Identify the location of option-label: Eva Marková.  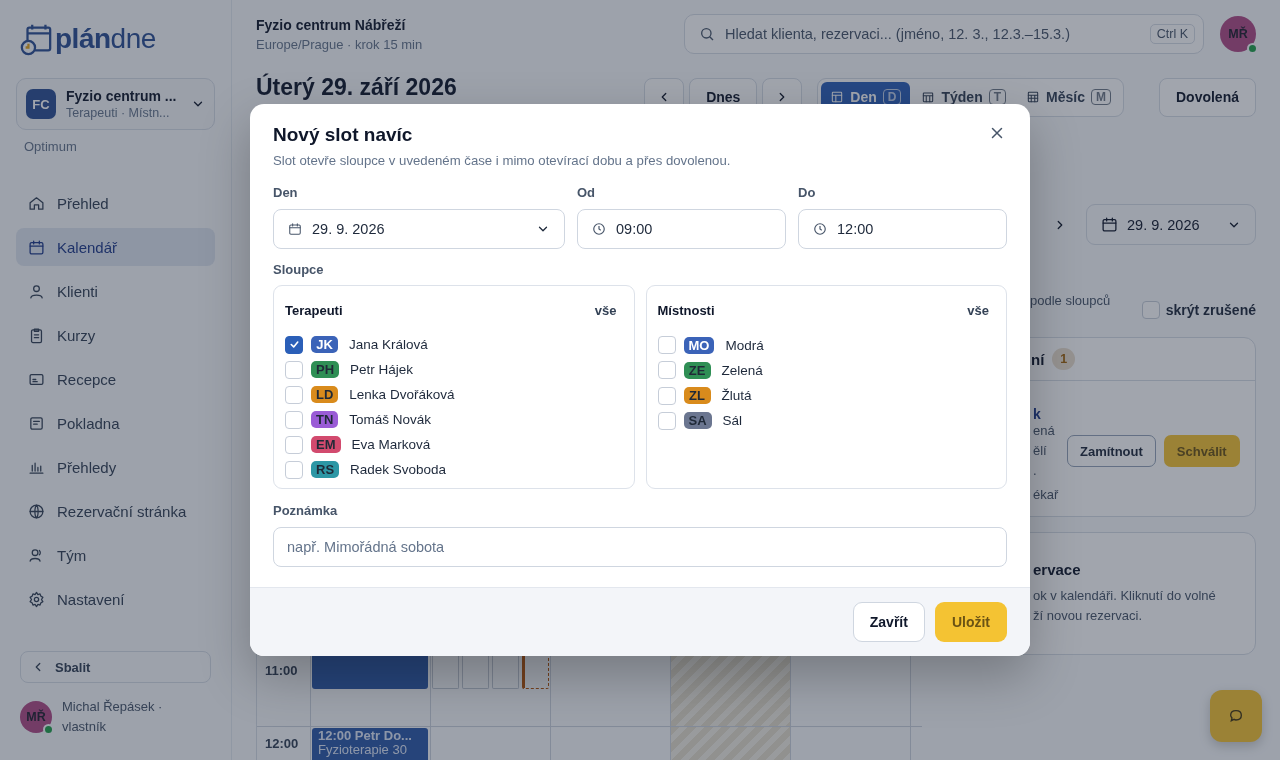
(391, 445).